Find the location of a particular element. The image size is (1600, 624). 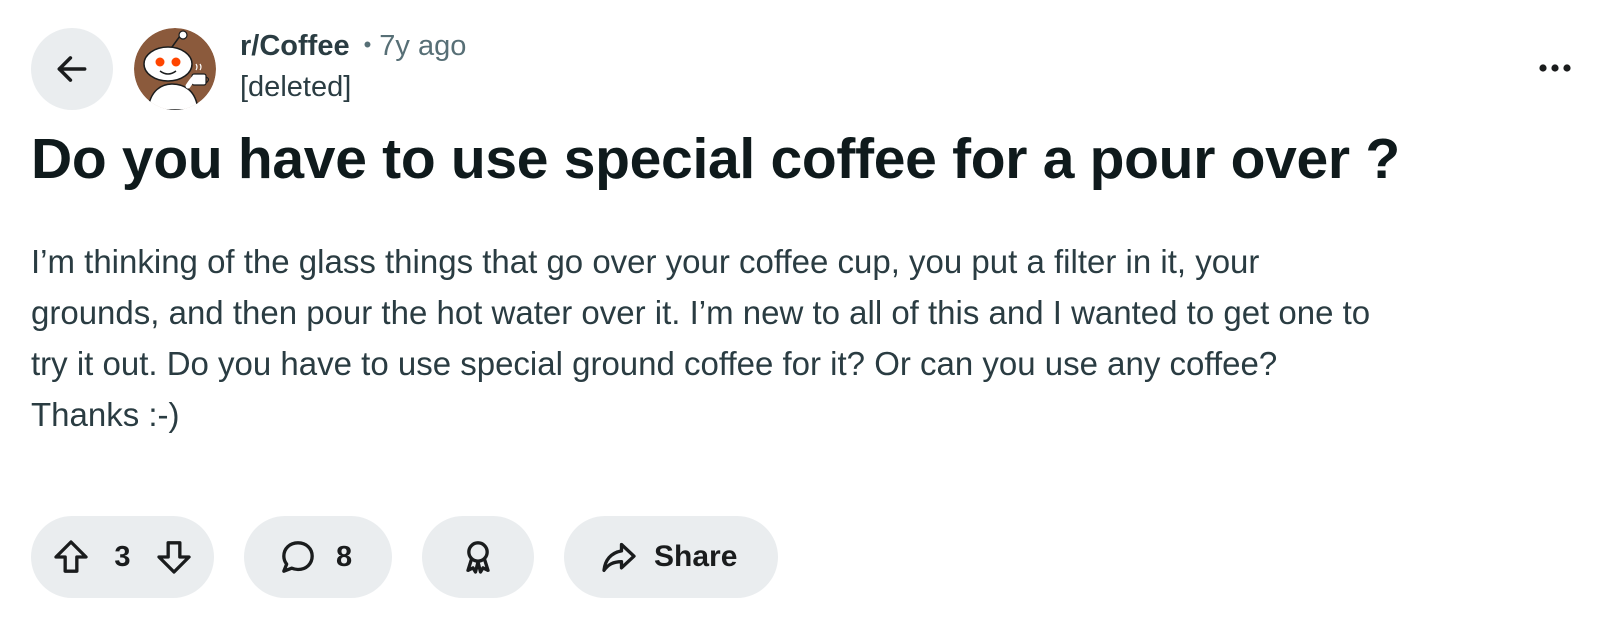

upvote-arrow-icon is located at coordinates (71, 556).